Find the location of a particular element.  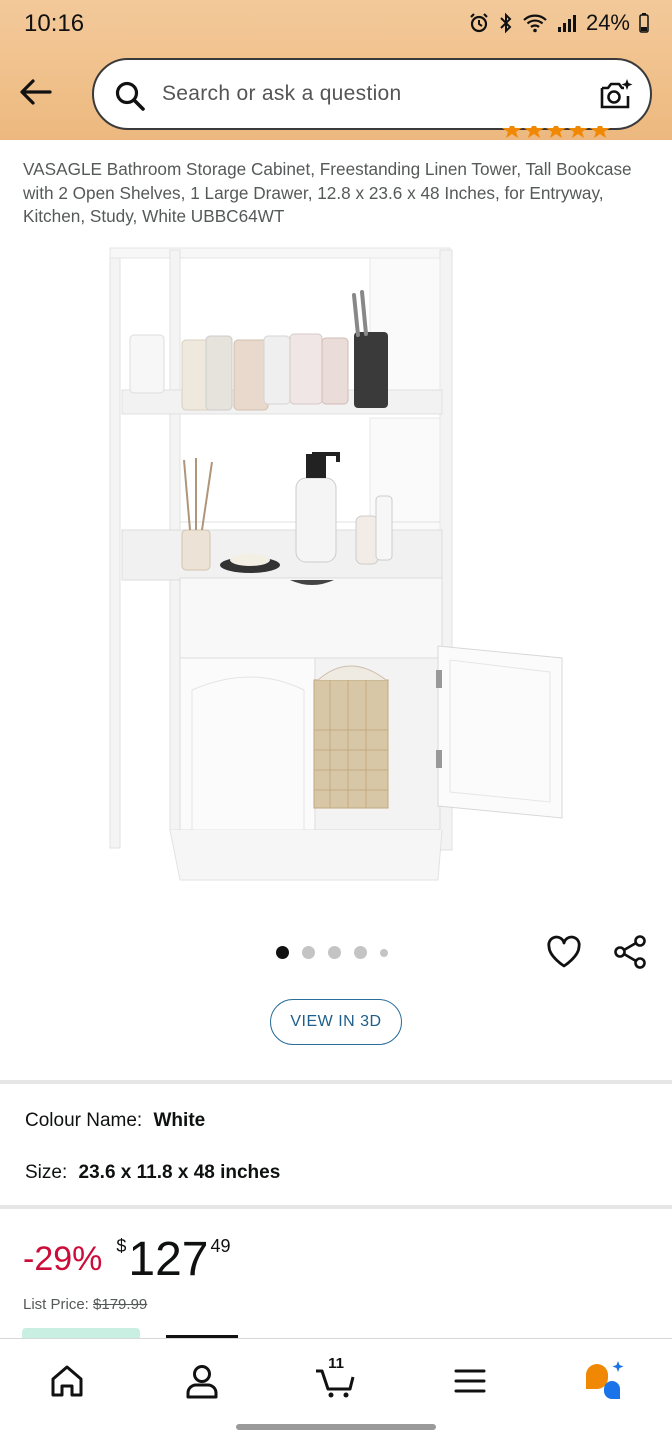

home-icon is located at coordinates (67, 1381).